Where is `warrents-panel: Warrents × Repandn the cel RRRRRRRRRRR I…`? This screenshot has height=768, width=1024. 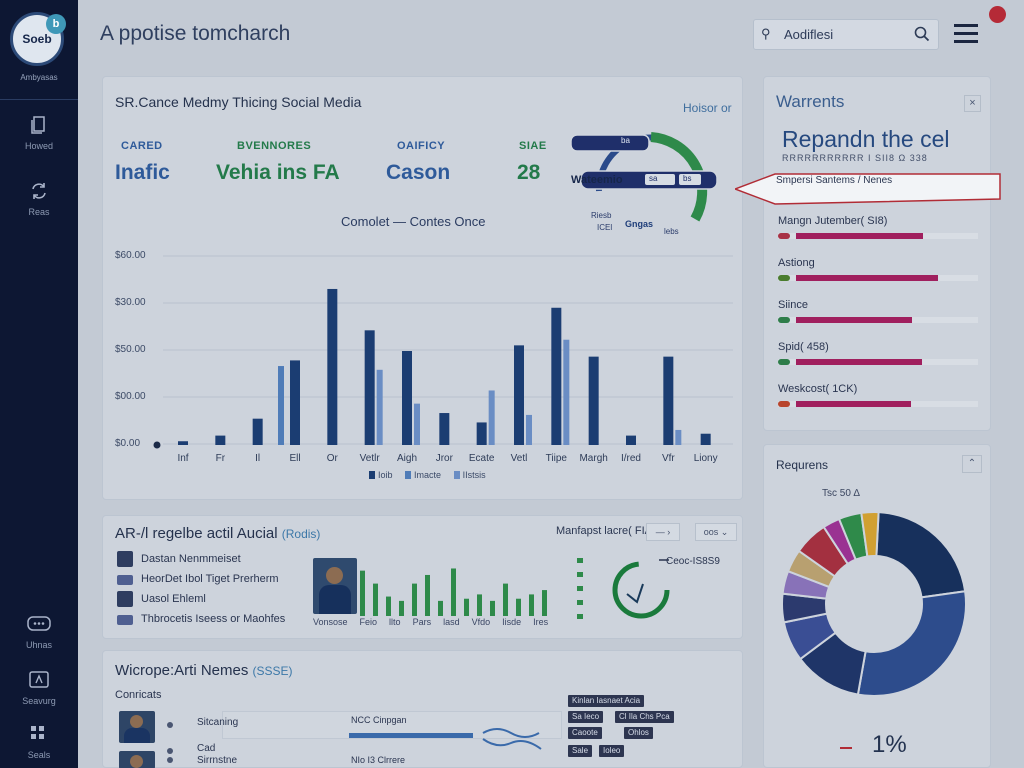 warrents-panel: Warrents × Repandn the cel RRRRRRRRRRR I… is located at coordinates (877, 253).